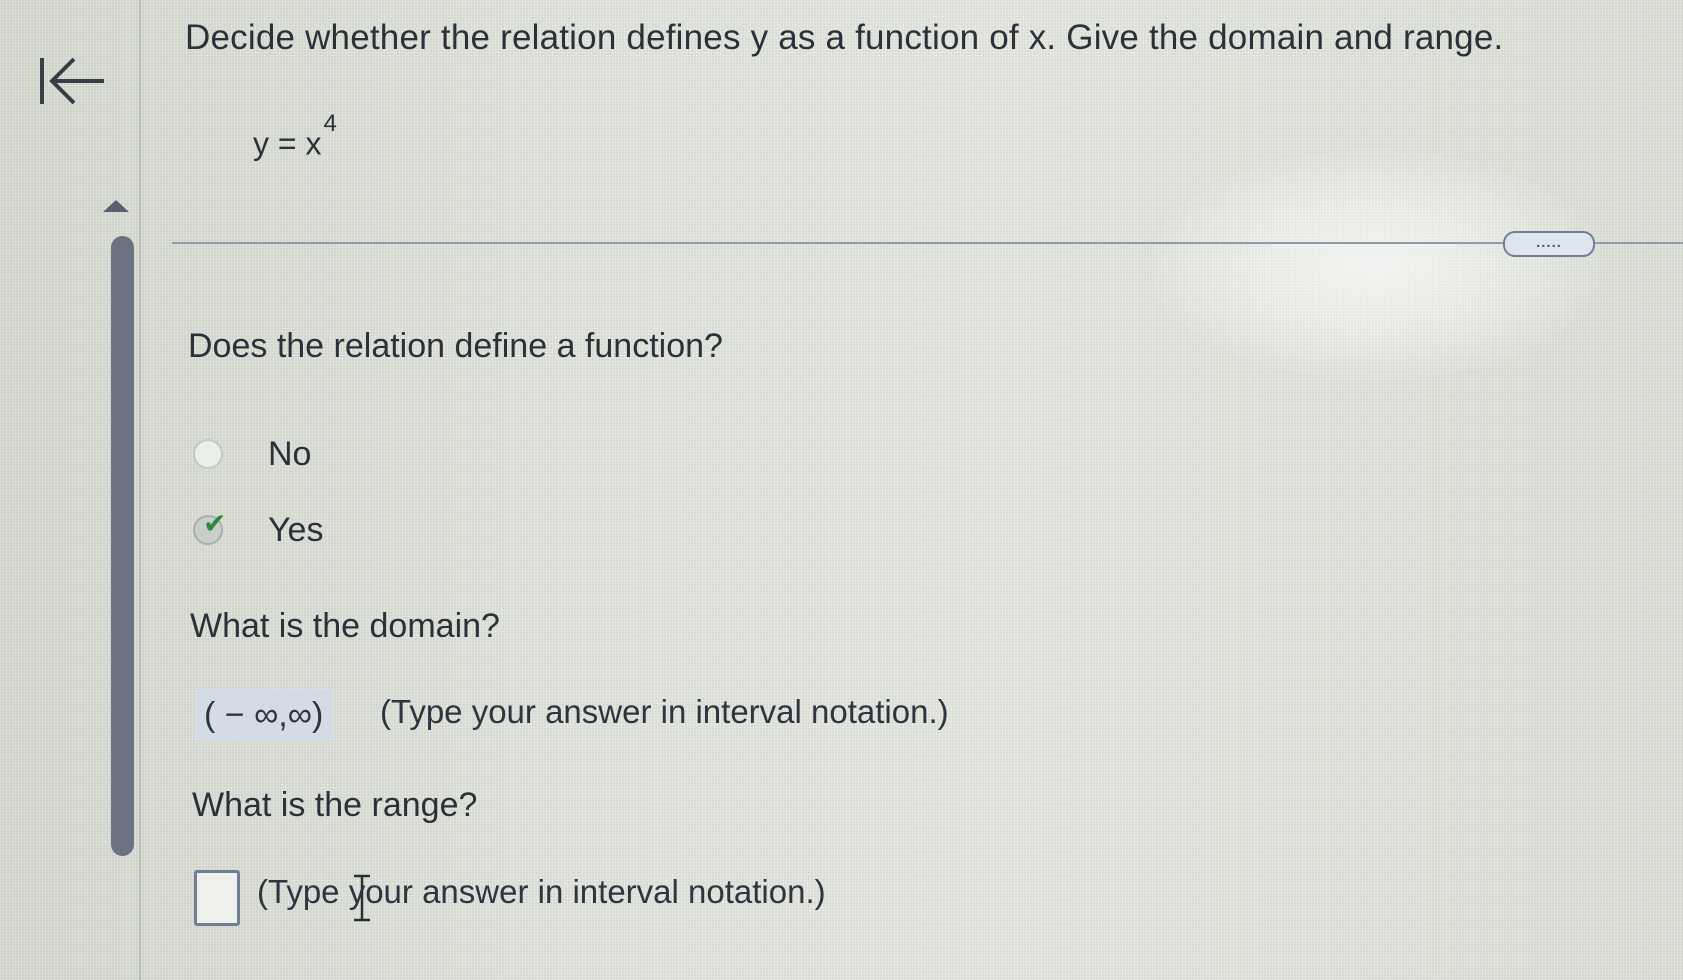 The width and height of the screenshot is (1683, 980). Describe the element at coordinates (541, 891) in the screenshot. I see `range-hint: (Type your answer in interval notation.)` at that location.